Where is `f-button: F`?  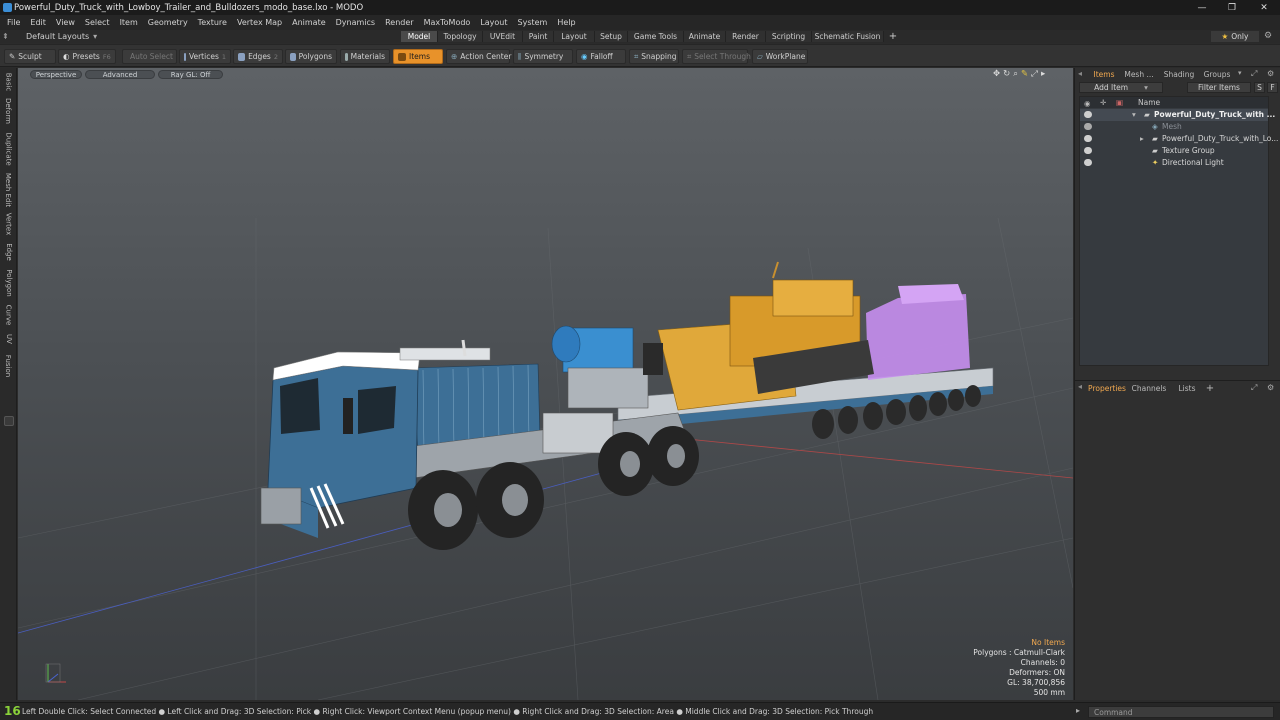 f-button: F is located at coordinates (1272, 87).